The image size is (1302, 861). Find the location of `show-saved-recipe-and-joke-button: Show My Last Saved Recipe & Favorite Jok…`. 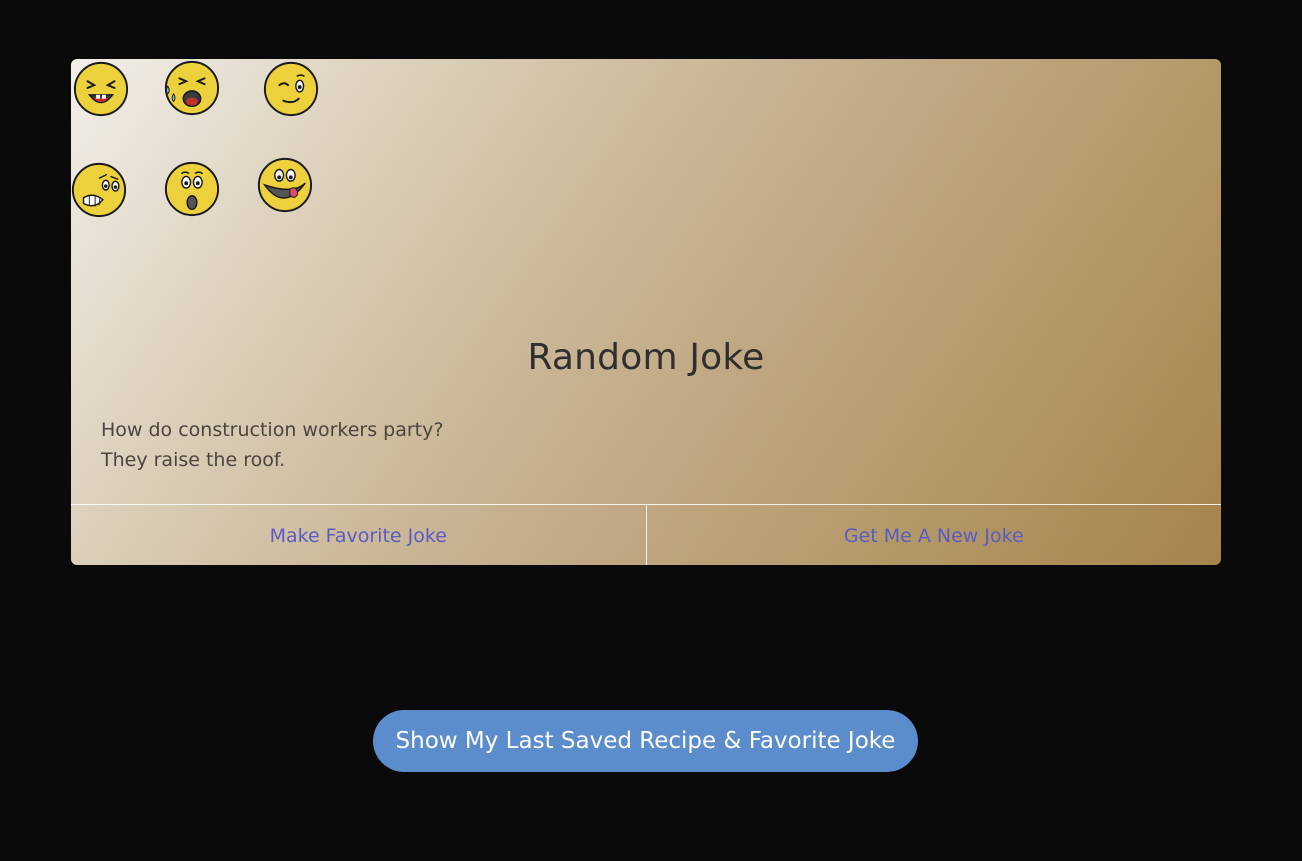

show-saved-recipe-and-joke-button: Show My Last Saved Recipe & Favorite Jok… is located at coordinates (645, 741).